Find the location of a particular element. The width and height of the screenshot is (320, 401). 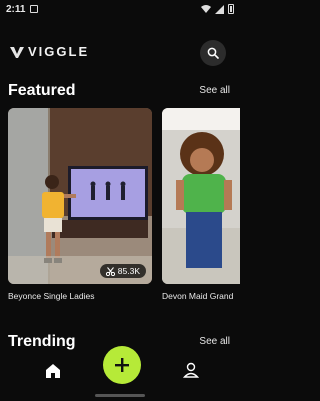

scissors-icon is located at coordinates (110, 271).